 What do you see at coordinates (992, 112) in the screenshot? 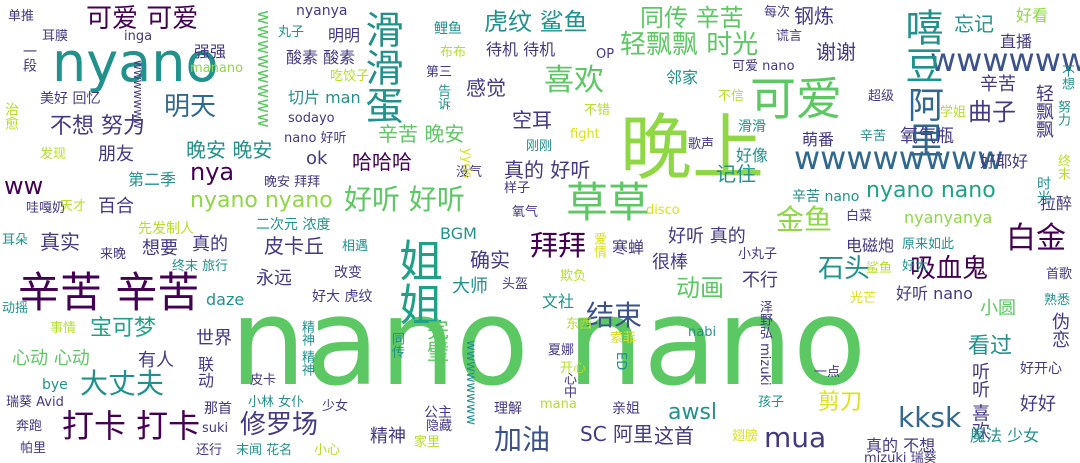
I see `word: 曲子` at bounding box center [992, 112].